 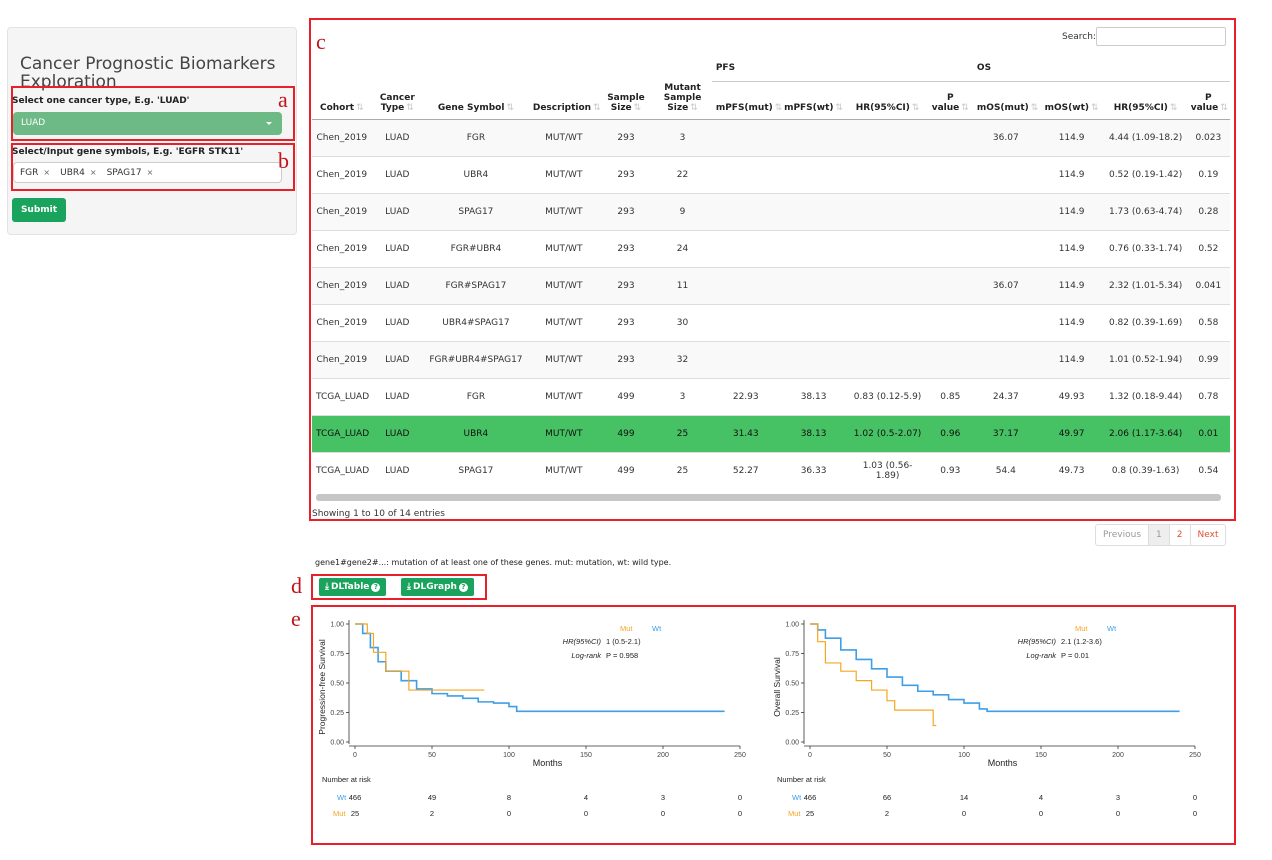 What do you see at coordinates (626, 100) in the screenshot?
I see `column-header: Sample Size ⇅` at bounding box center [626, 100].